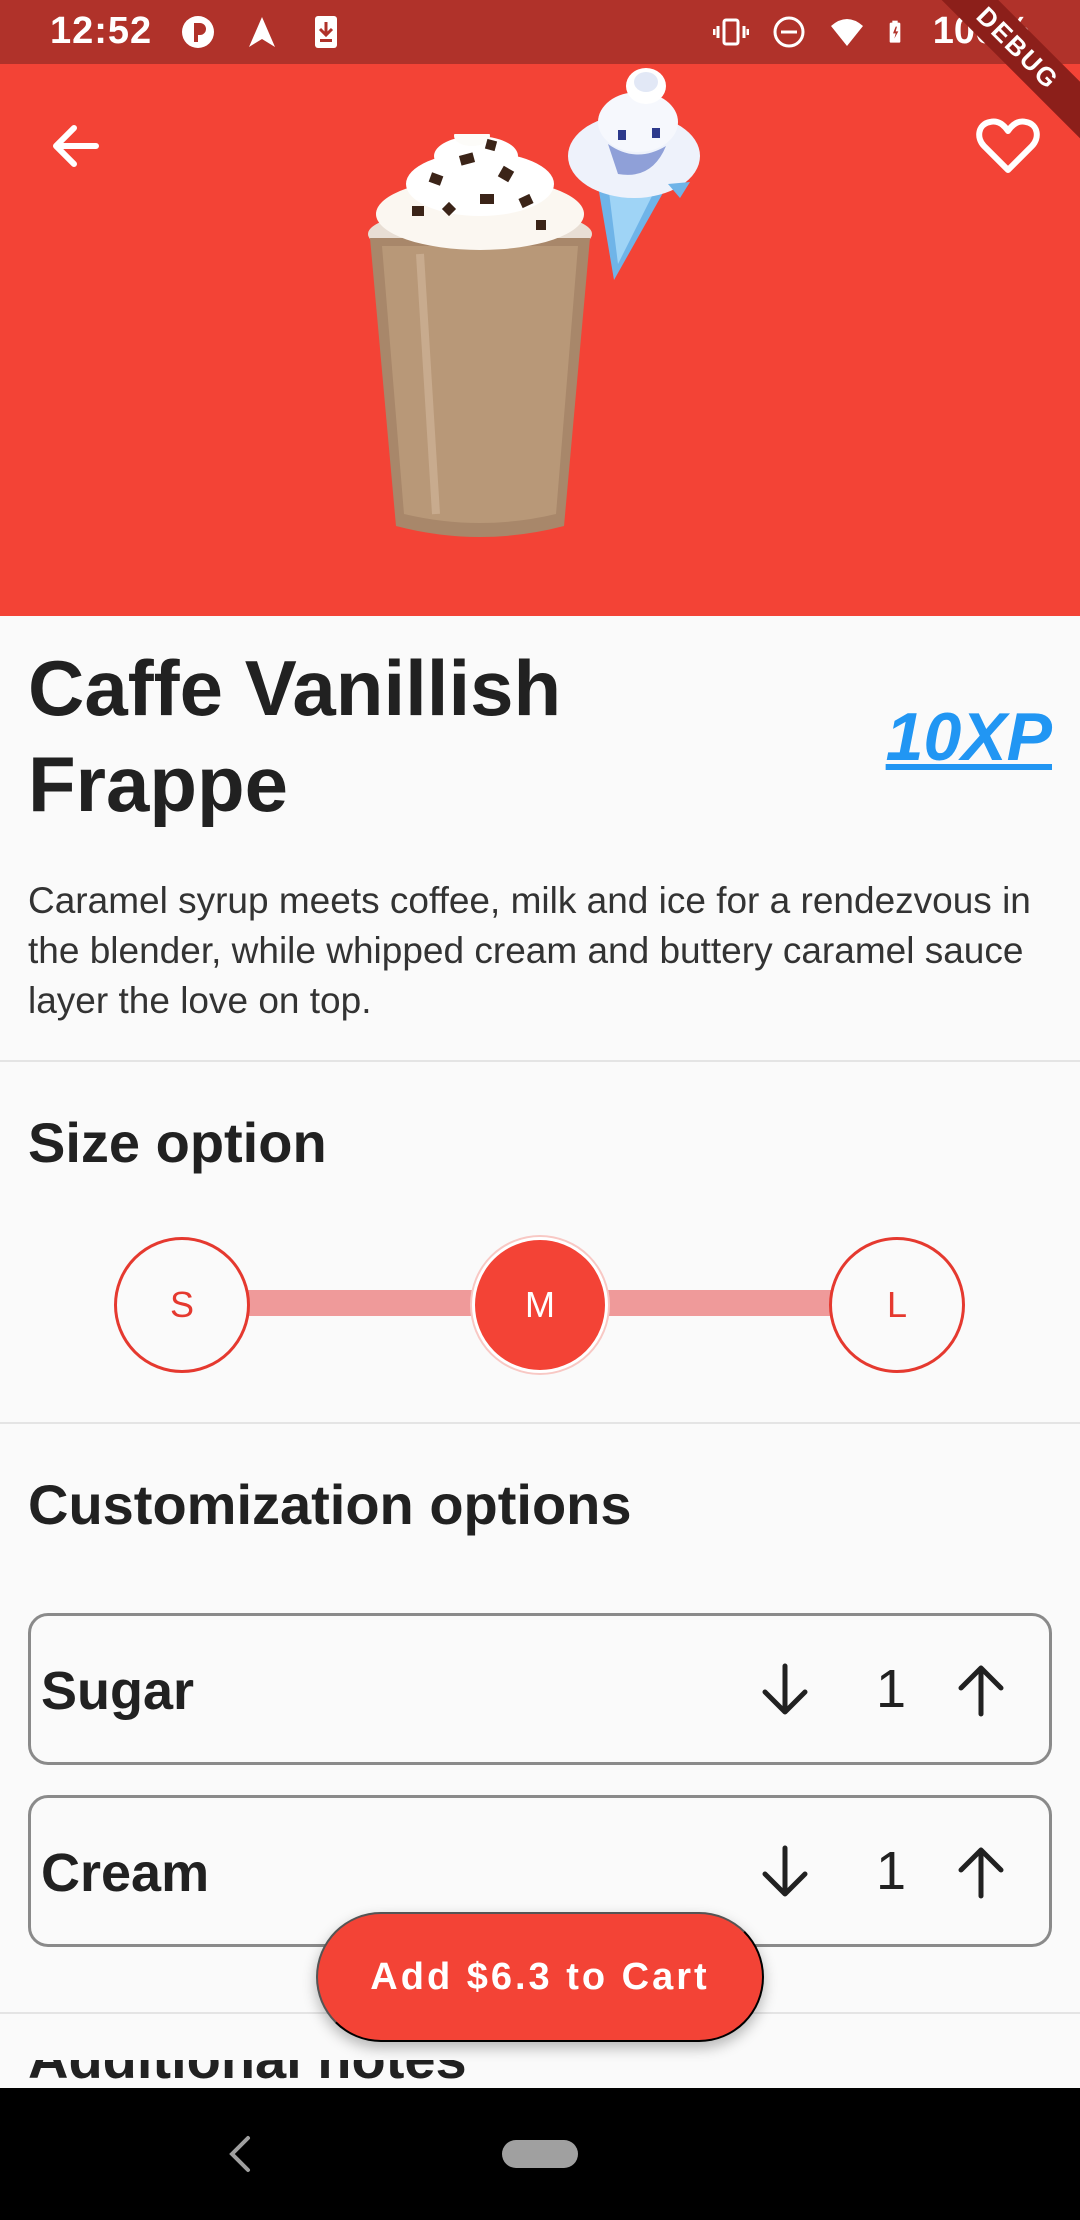  Describe the element at coordinates (1008, 146) in the screenshot. I see `heart-outline-icon` at that location.